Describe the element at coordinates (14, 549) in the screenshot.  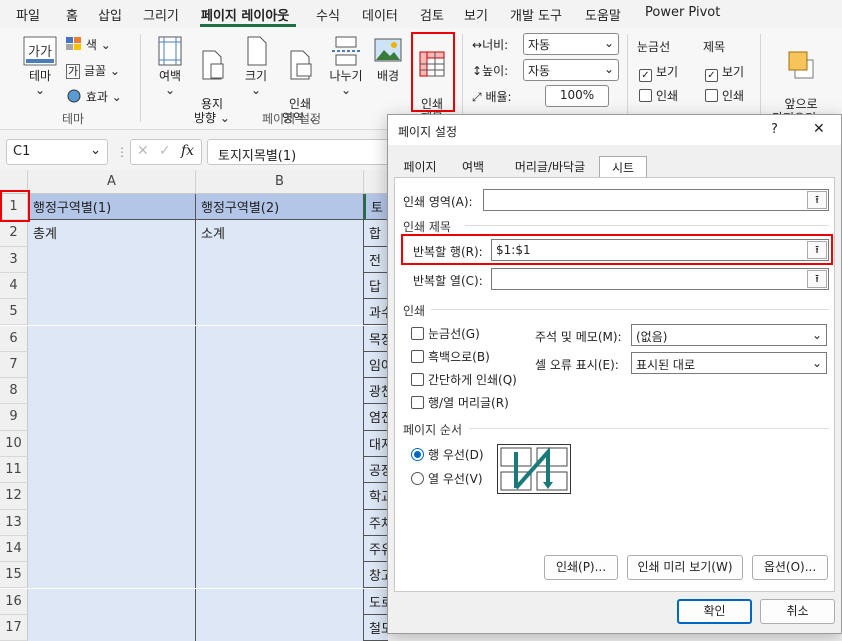
I see `row-header-14: 14` at that location.